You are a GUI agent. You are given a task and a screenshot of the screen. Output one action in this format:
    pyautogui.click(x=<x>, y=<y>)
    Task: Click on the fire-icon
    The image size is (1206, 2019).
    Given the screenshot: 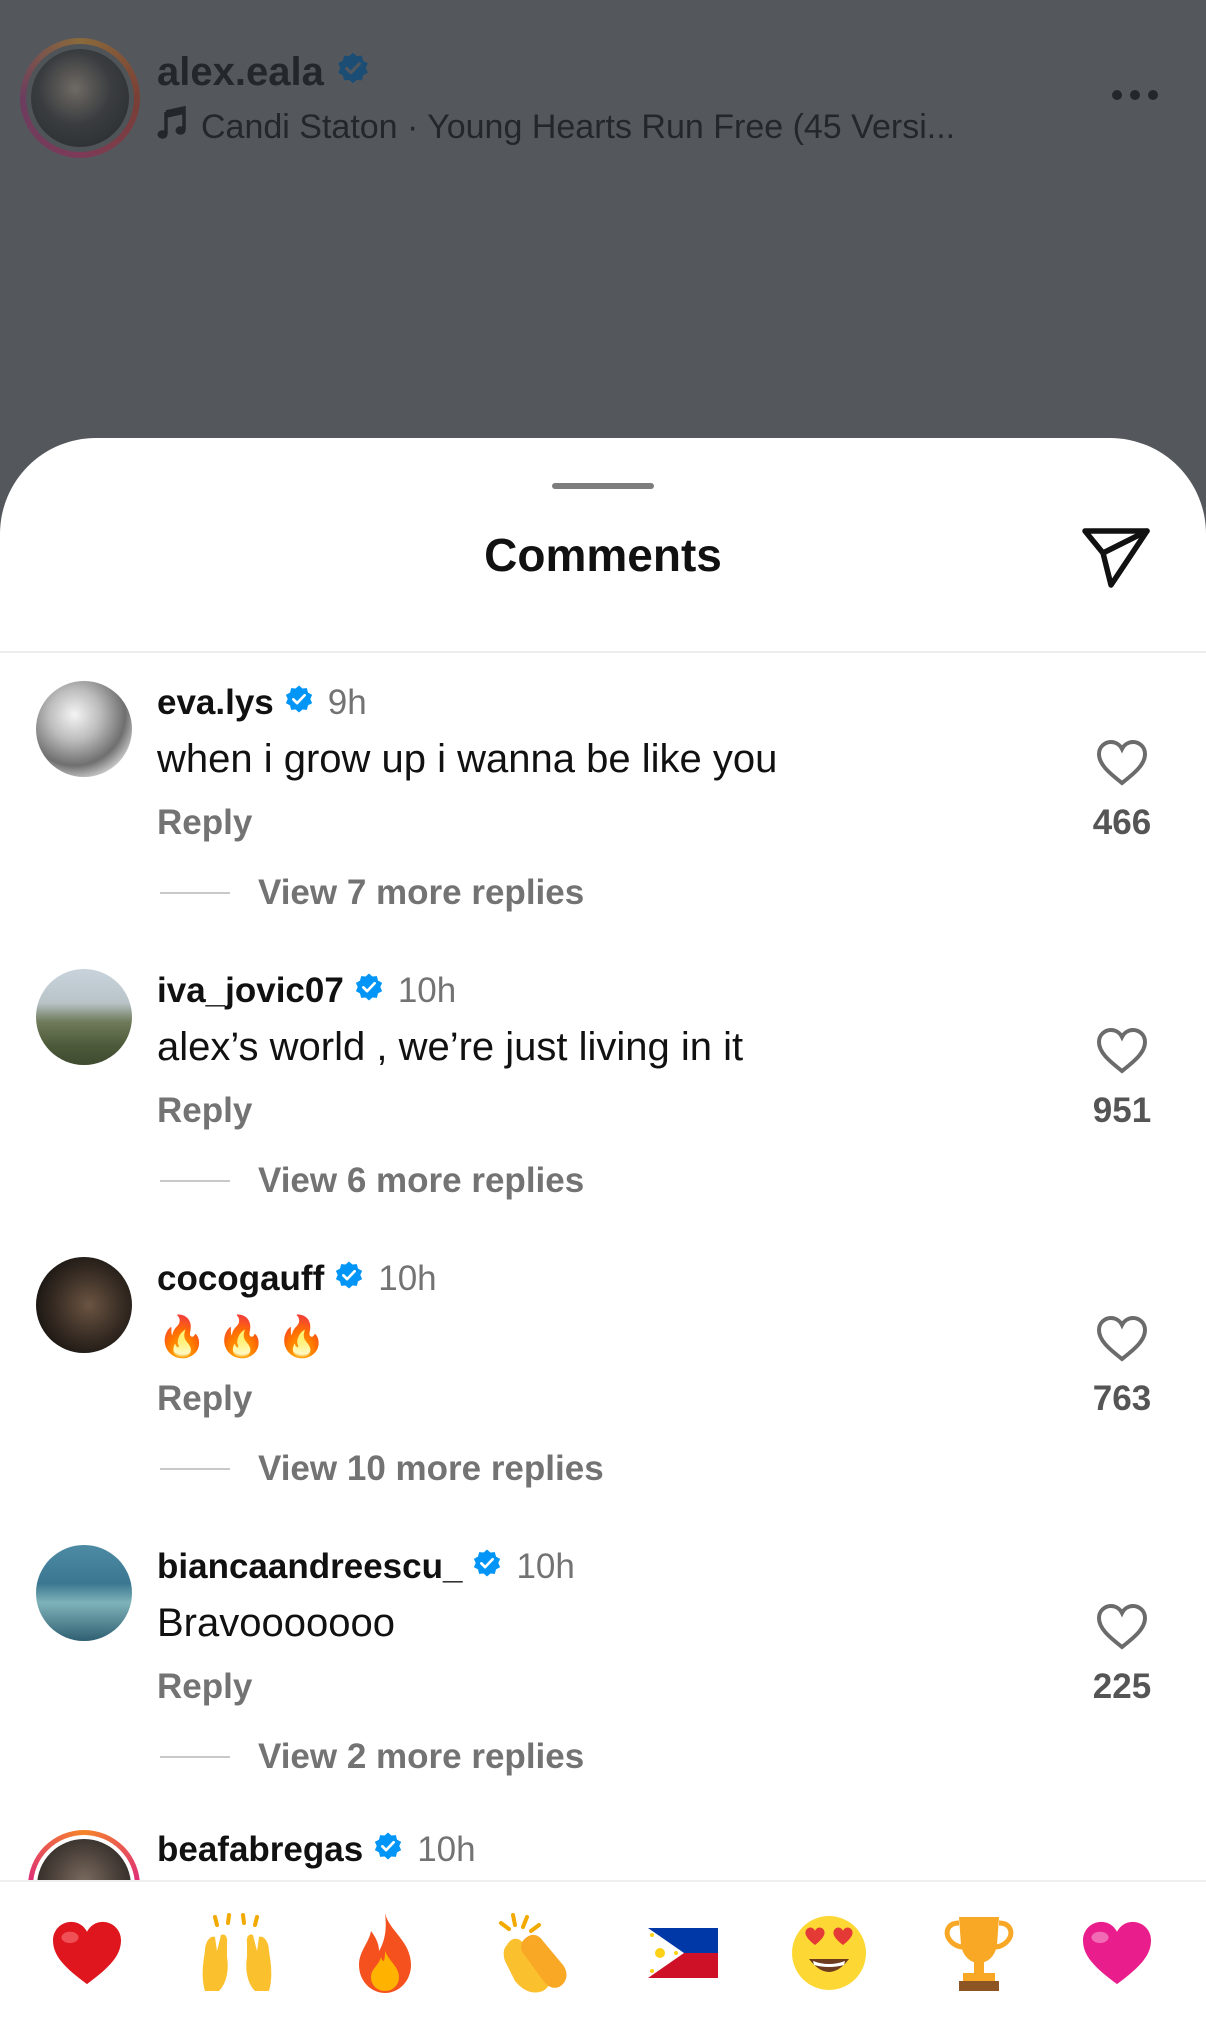 What is the action you would take?
    pyautogui.click(x=385, y=1953)
    